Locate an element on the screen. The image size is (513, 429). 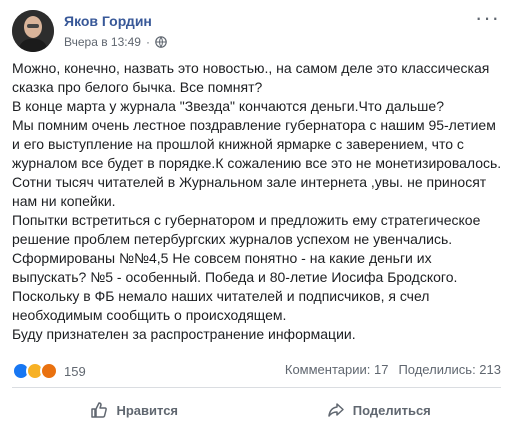
shares-count-link: Поделились: 213 is located at coordinates (449, 369).